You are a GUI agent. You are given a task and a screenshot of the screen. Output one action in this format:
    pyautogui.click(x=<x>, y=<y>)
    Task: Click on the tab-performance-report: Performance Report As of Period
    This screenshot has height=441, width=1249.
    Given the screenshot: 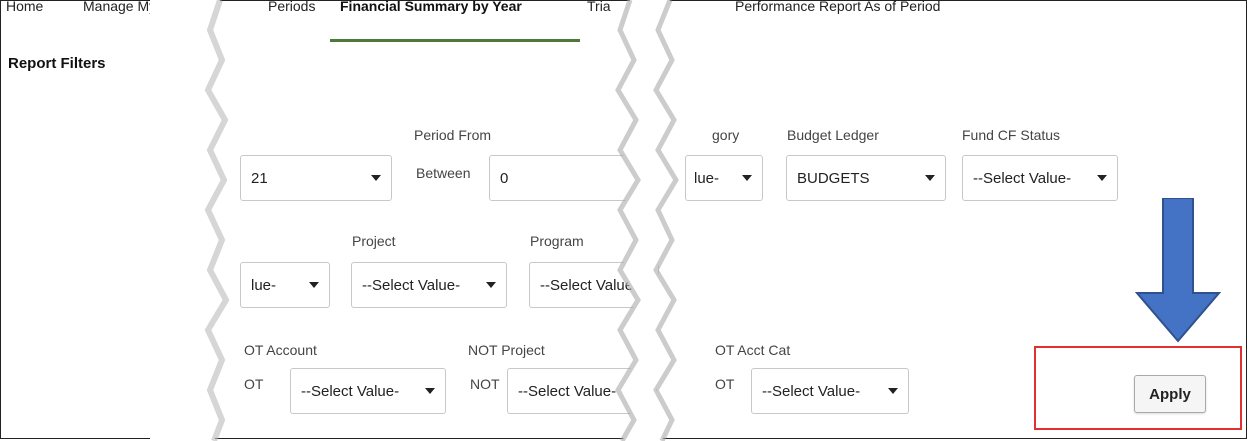 What is the action you would take?
    pyautogui.click(x=837, y=7)
    